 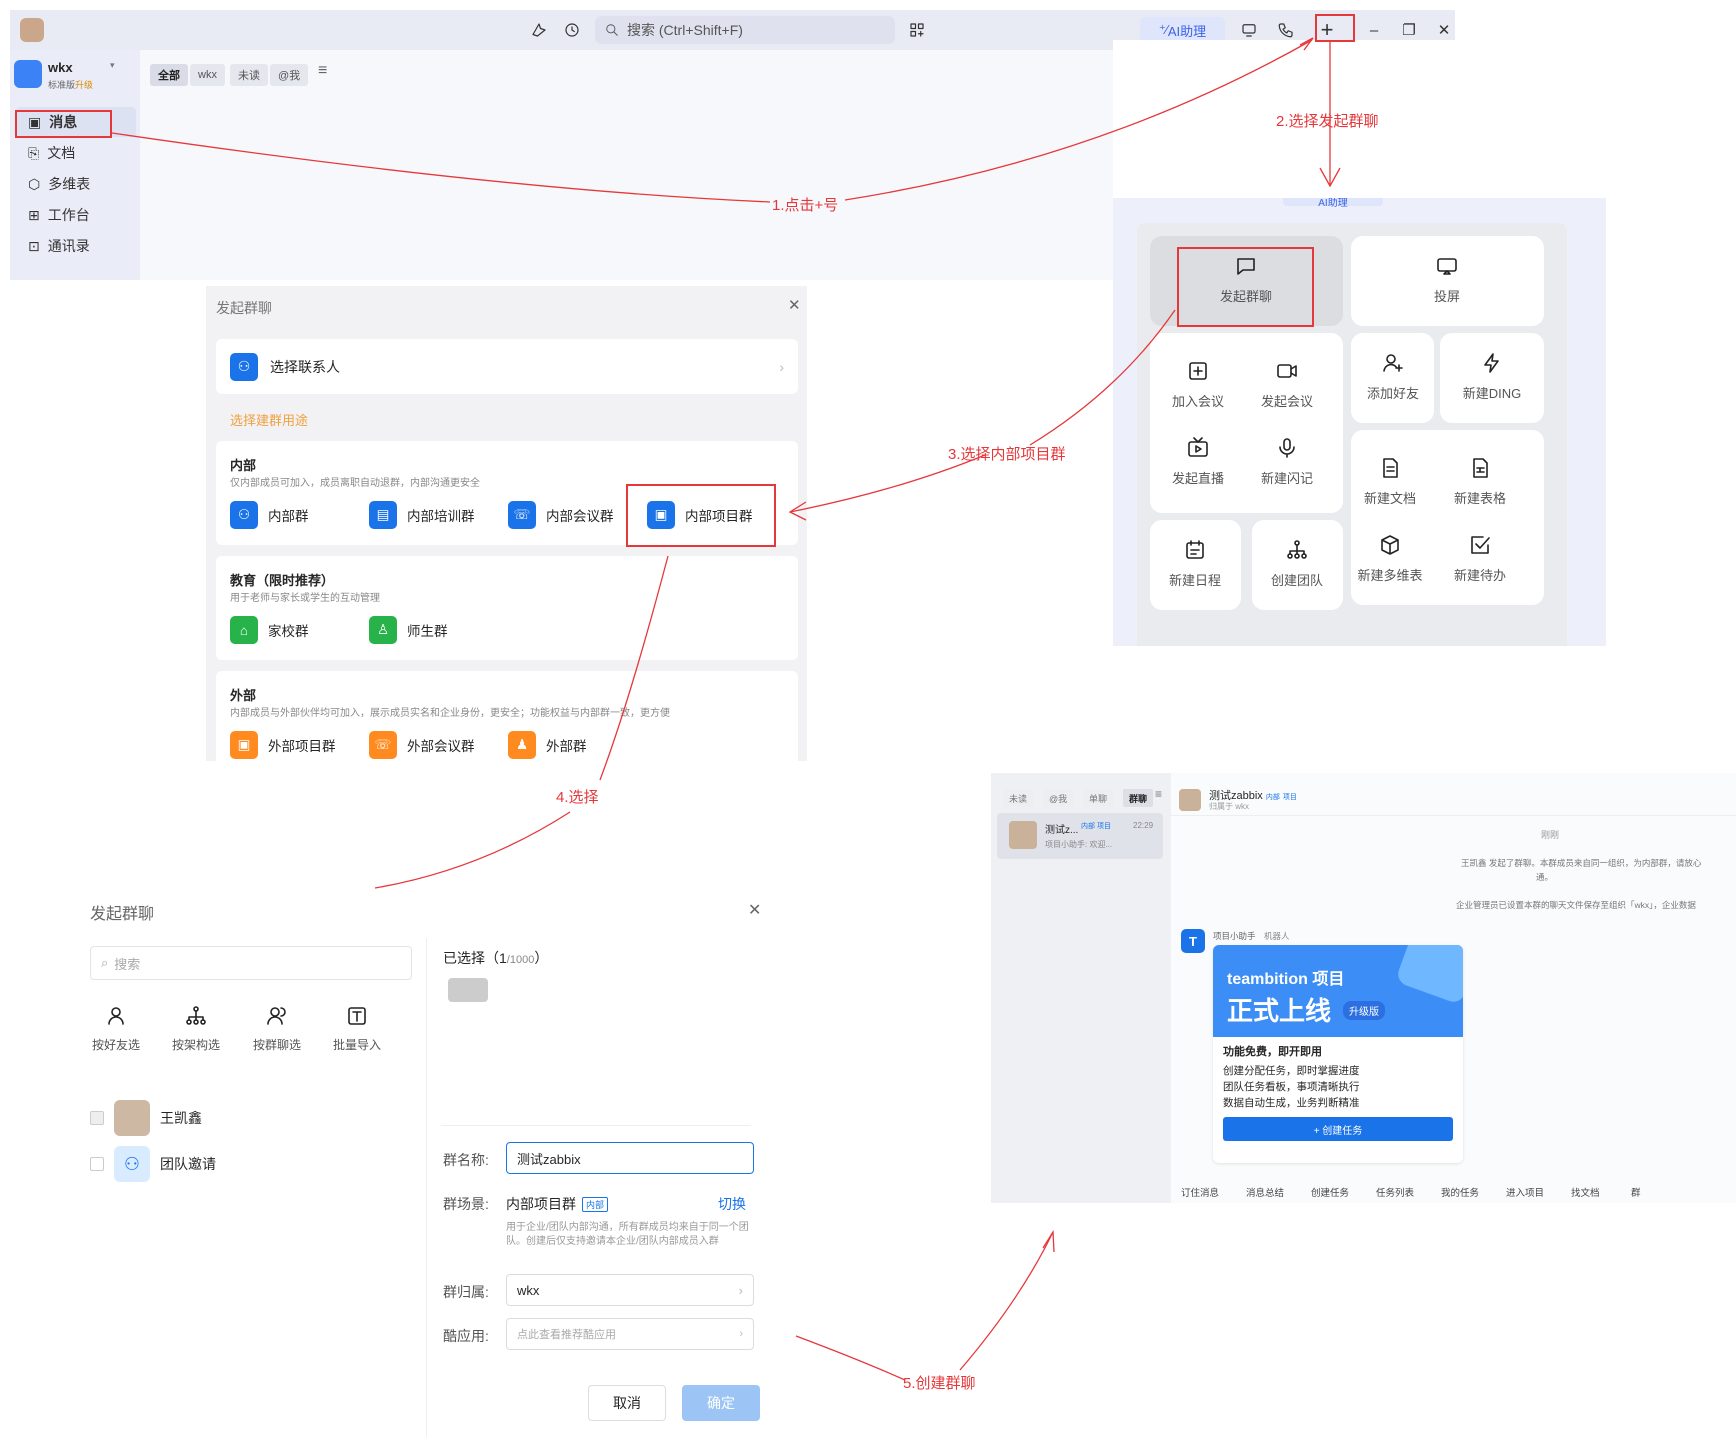 I want to click on annotation-step1: 1.点击+号, so click(x=805, y=205).